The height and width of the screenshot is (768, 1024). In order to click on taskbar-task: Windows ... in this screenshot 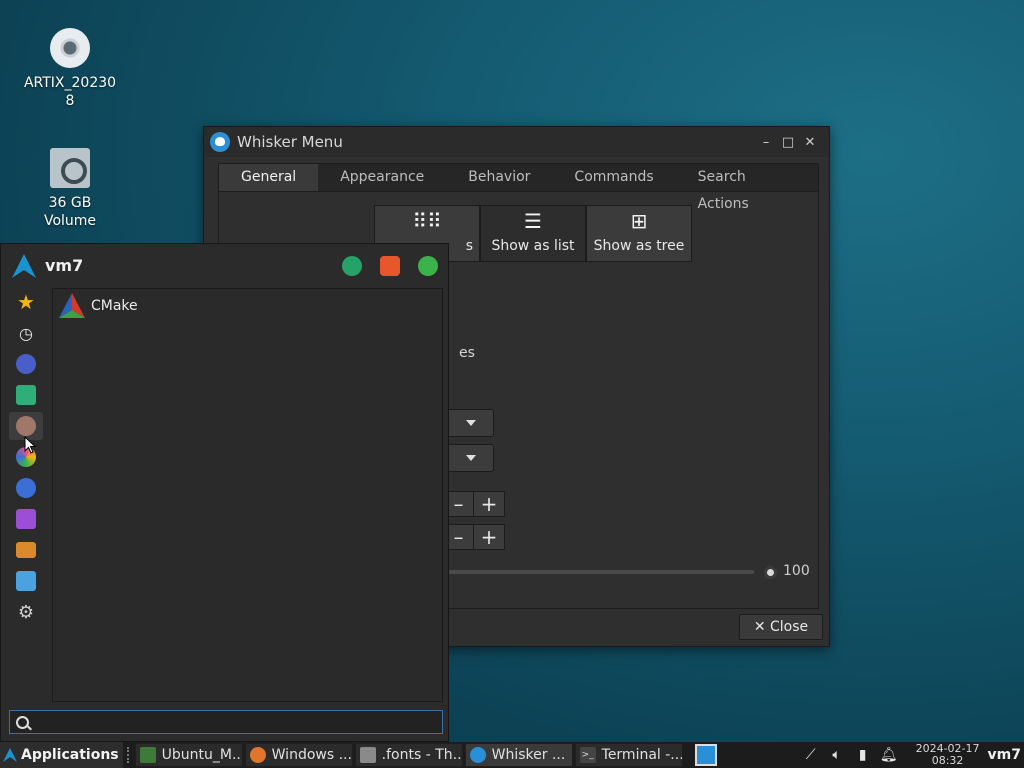, I will do `click(298, 755)`.